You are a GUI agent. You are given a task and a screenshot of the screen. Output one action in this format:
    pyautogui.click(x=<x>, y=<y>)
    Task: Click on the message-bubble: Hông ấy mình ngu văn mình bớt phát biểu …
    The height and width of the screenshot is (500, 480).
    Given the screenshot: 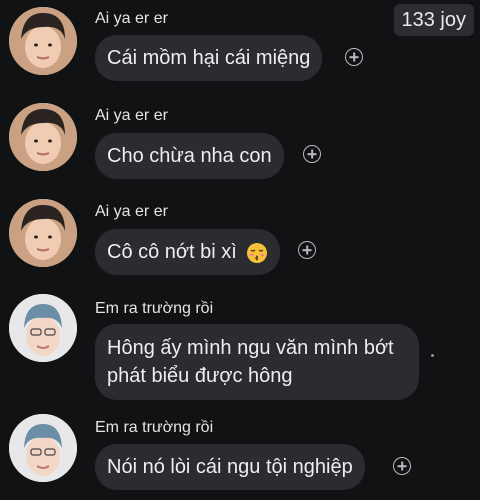 What is the action you would take?
    pyautogui.click(x=257, y=362)
    